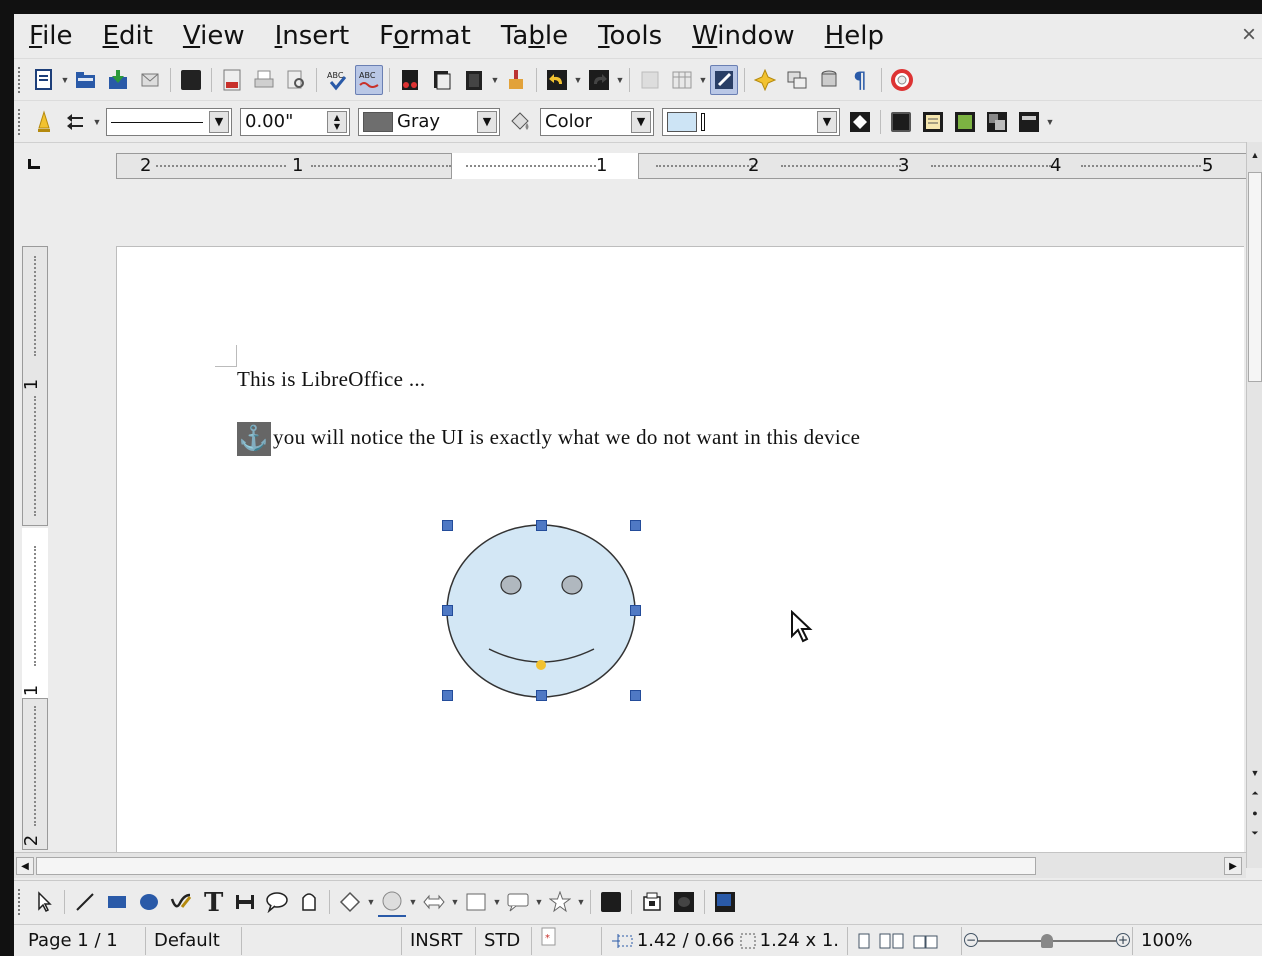 The width and height of the screenshot is (1262, 956). I want to click on autospellcheck-icon: ABC, so click(369, 79).